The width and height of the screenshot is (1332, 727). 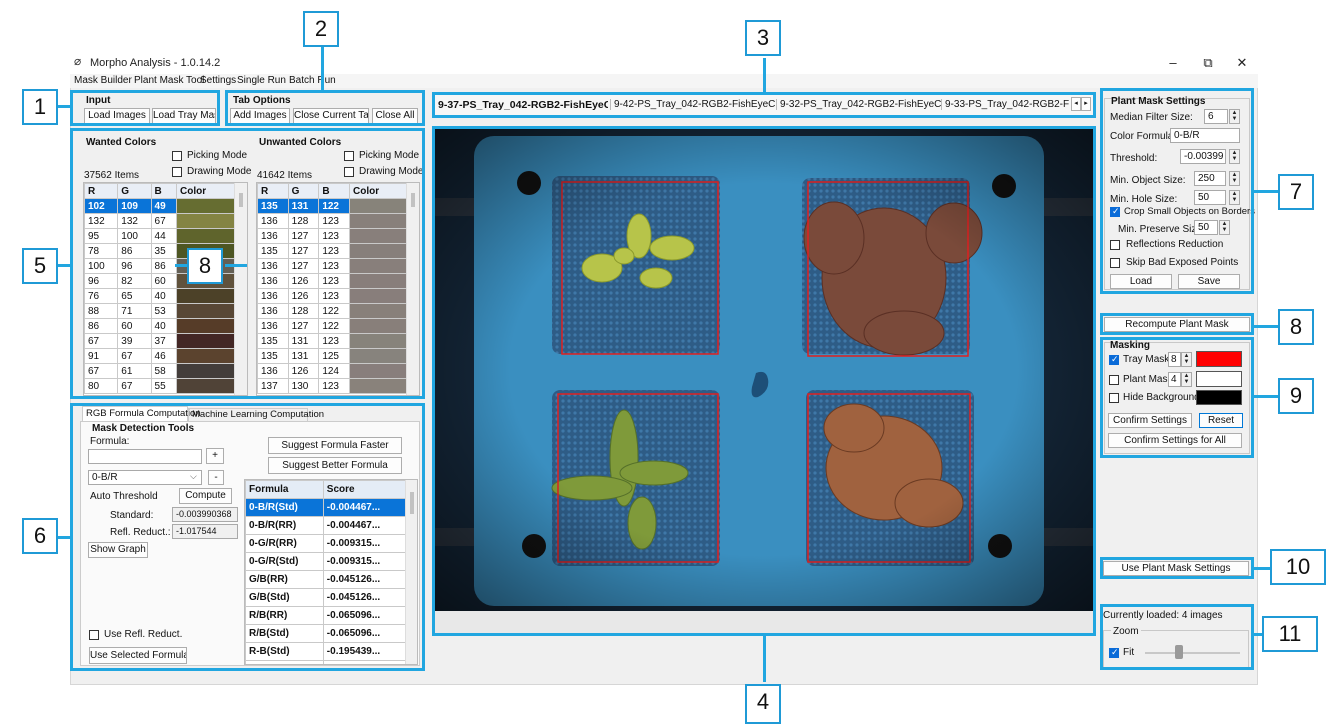 What do you see at coordinates (1290, 634) in the screenshot?
I see `callout-number-11: 11` at bounding box center [1290, 634].